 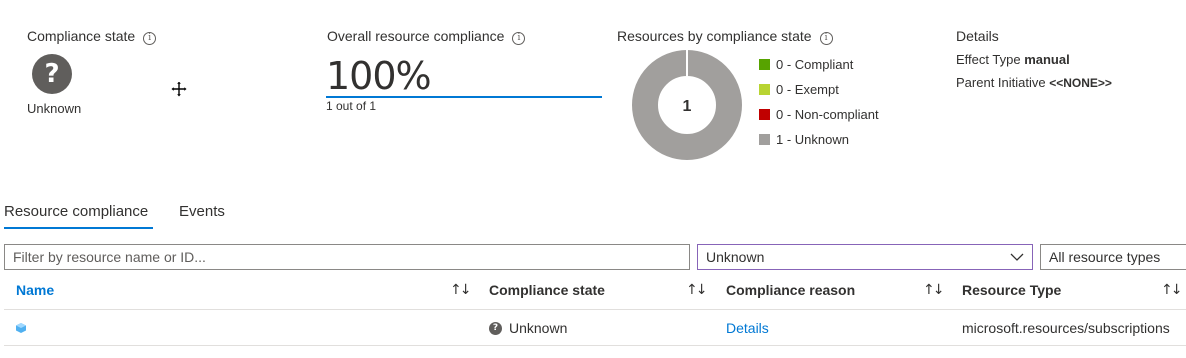 I want to click on compliance-state-value: Unknown, so click(x=54, y=108).